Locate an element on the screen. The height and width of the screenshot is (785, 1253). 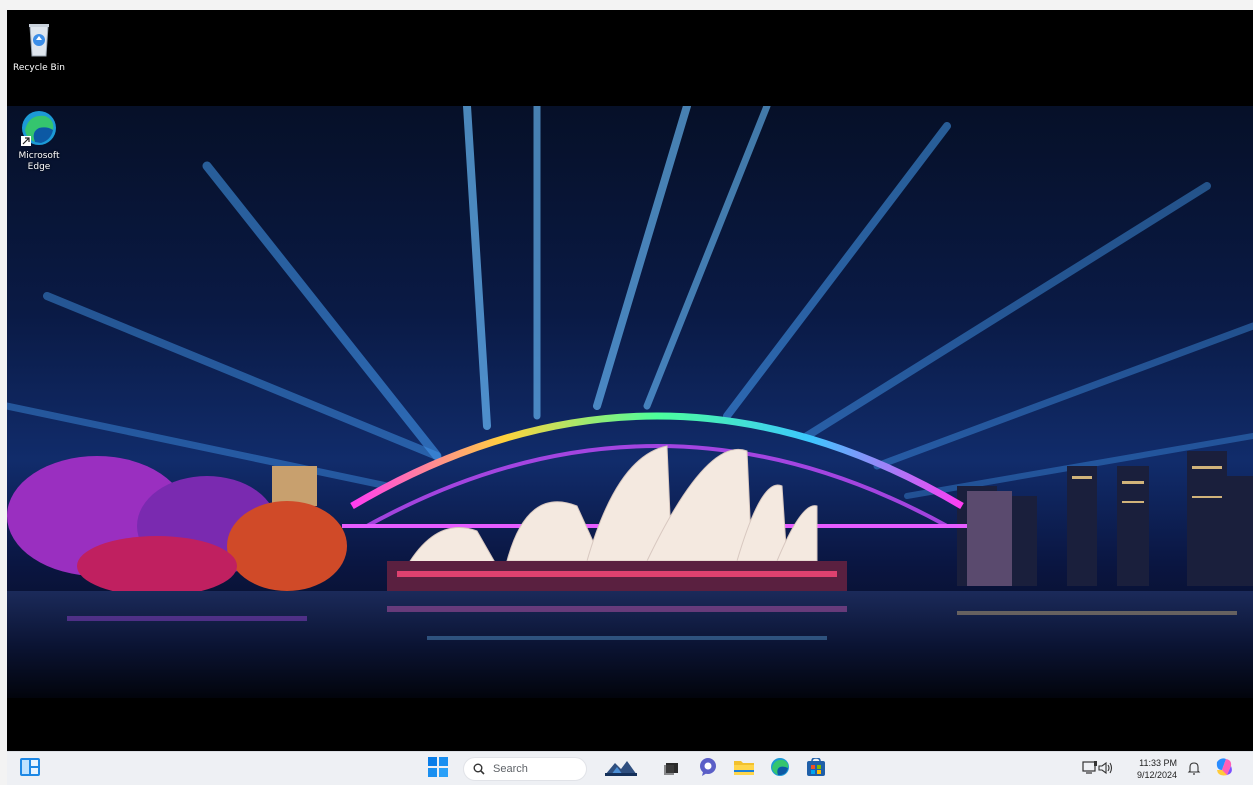
microsoft-store-icon is located at coordinates (816, 768).